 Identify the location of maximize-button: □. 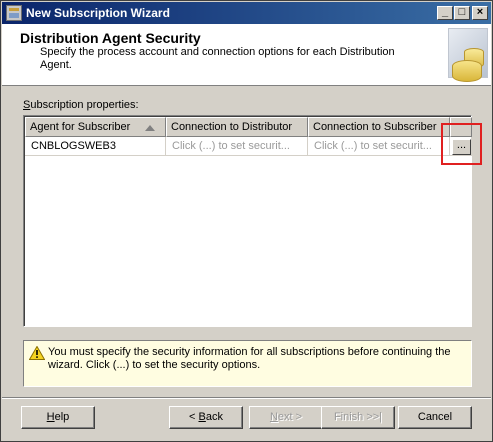
(462, 13).